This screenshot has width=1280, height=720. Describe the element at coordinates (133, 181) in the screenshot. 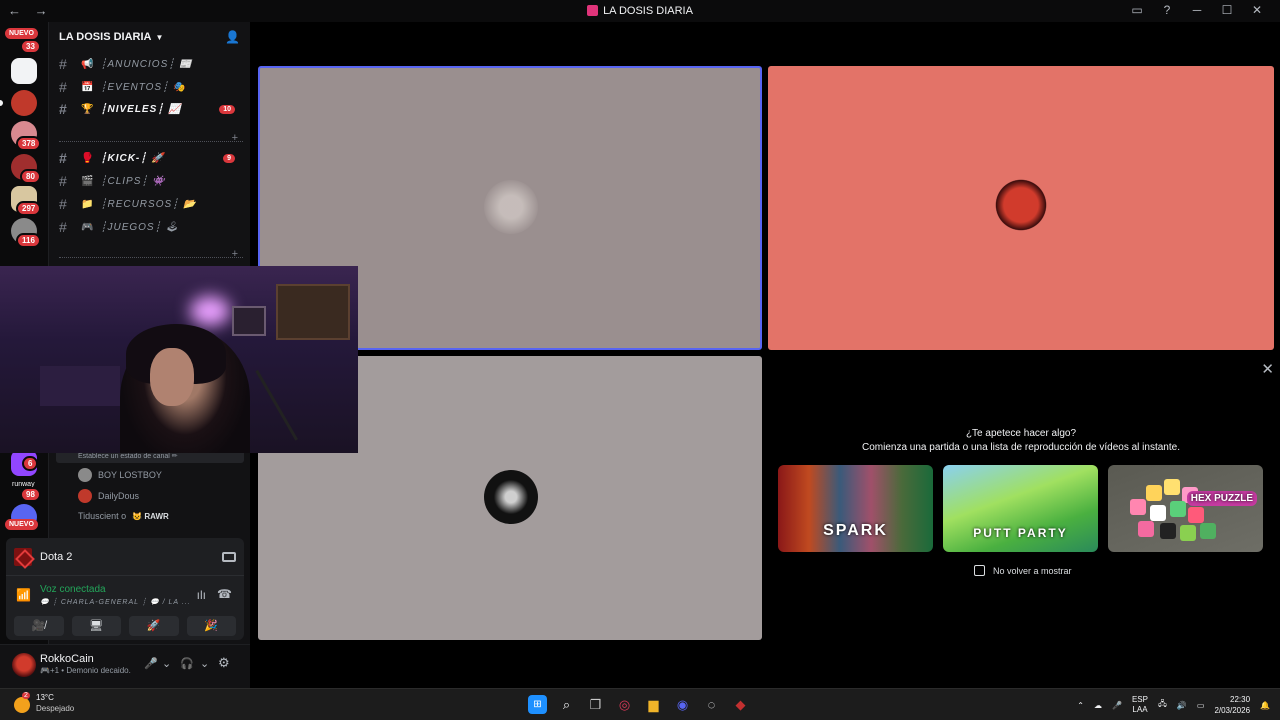

I see `channel-label: ┊CLIPS┊ 👾` at that location.